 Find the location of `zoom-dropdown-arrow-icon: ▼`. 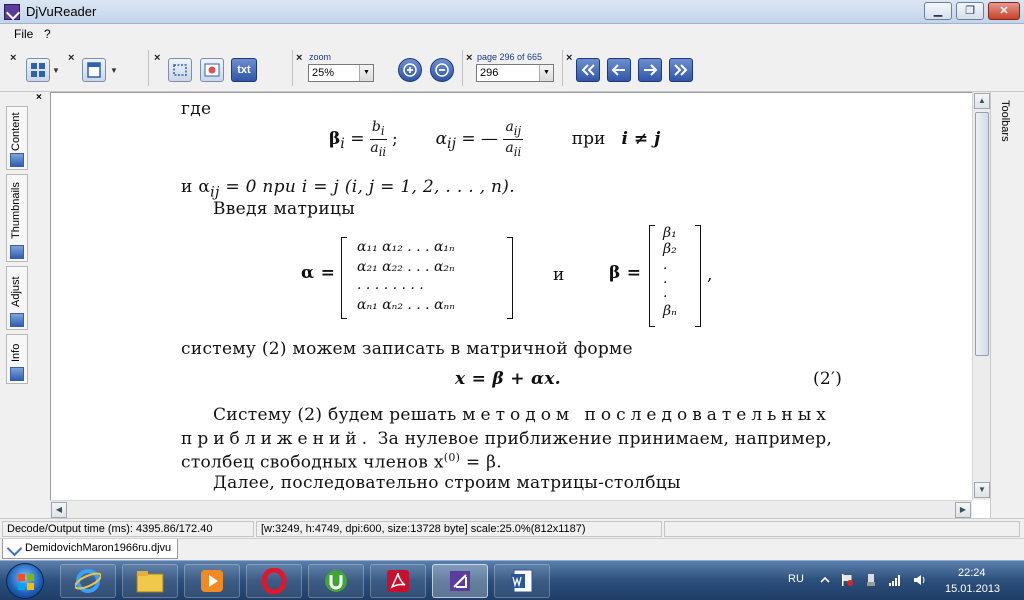

zoom-dropdown-arrow-icon: ▼ is located at coordinates (366, 73).